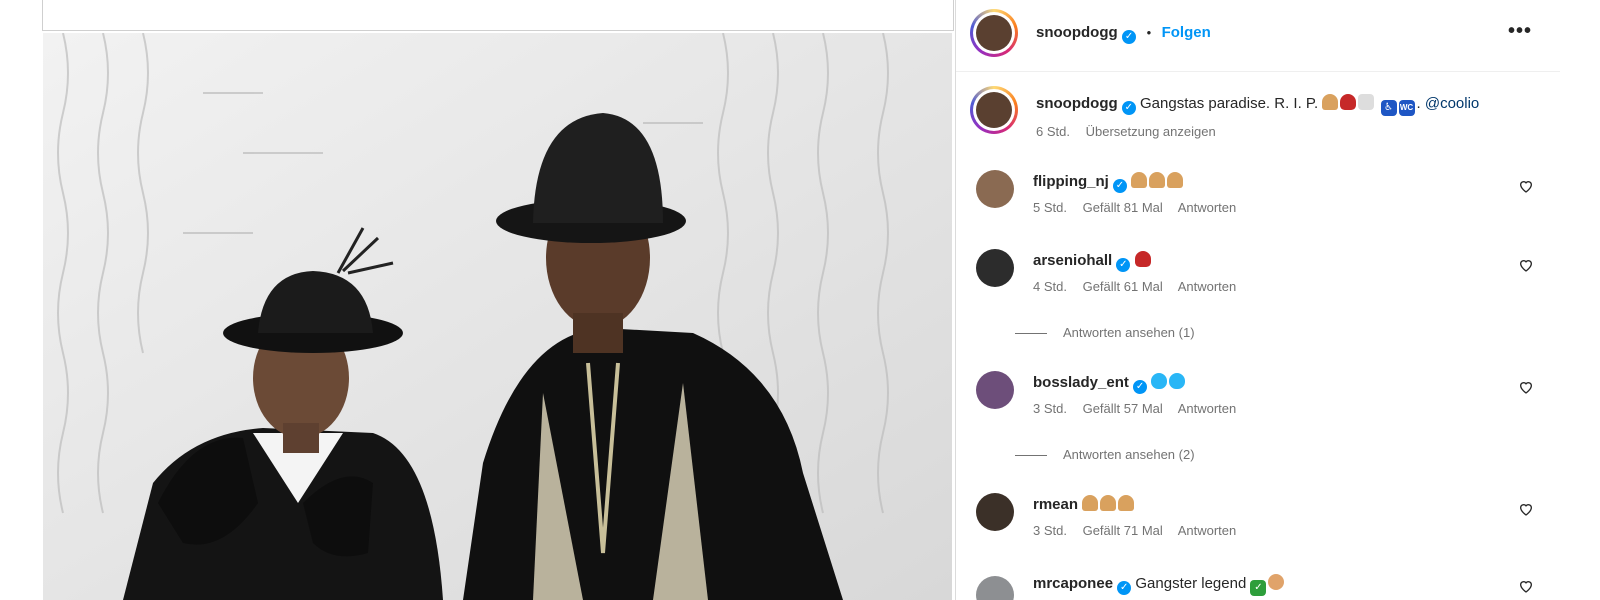 This screenshot has width=1600, height=600. Describe the element at coordinates (1129, 454) in the screenshot. I see `view-replies-label: Antworten ansehen (2)` at that location.